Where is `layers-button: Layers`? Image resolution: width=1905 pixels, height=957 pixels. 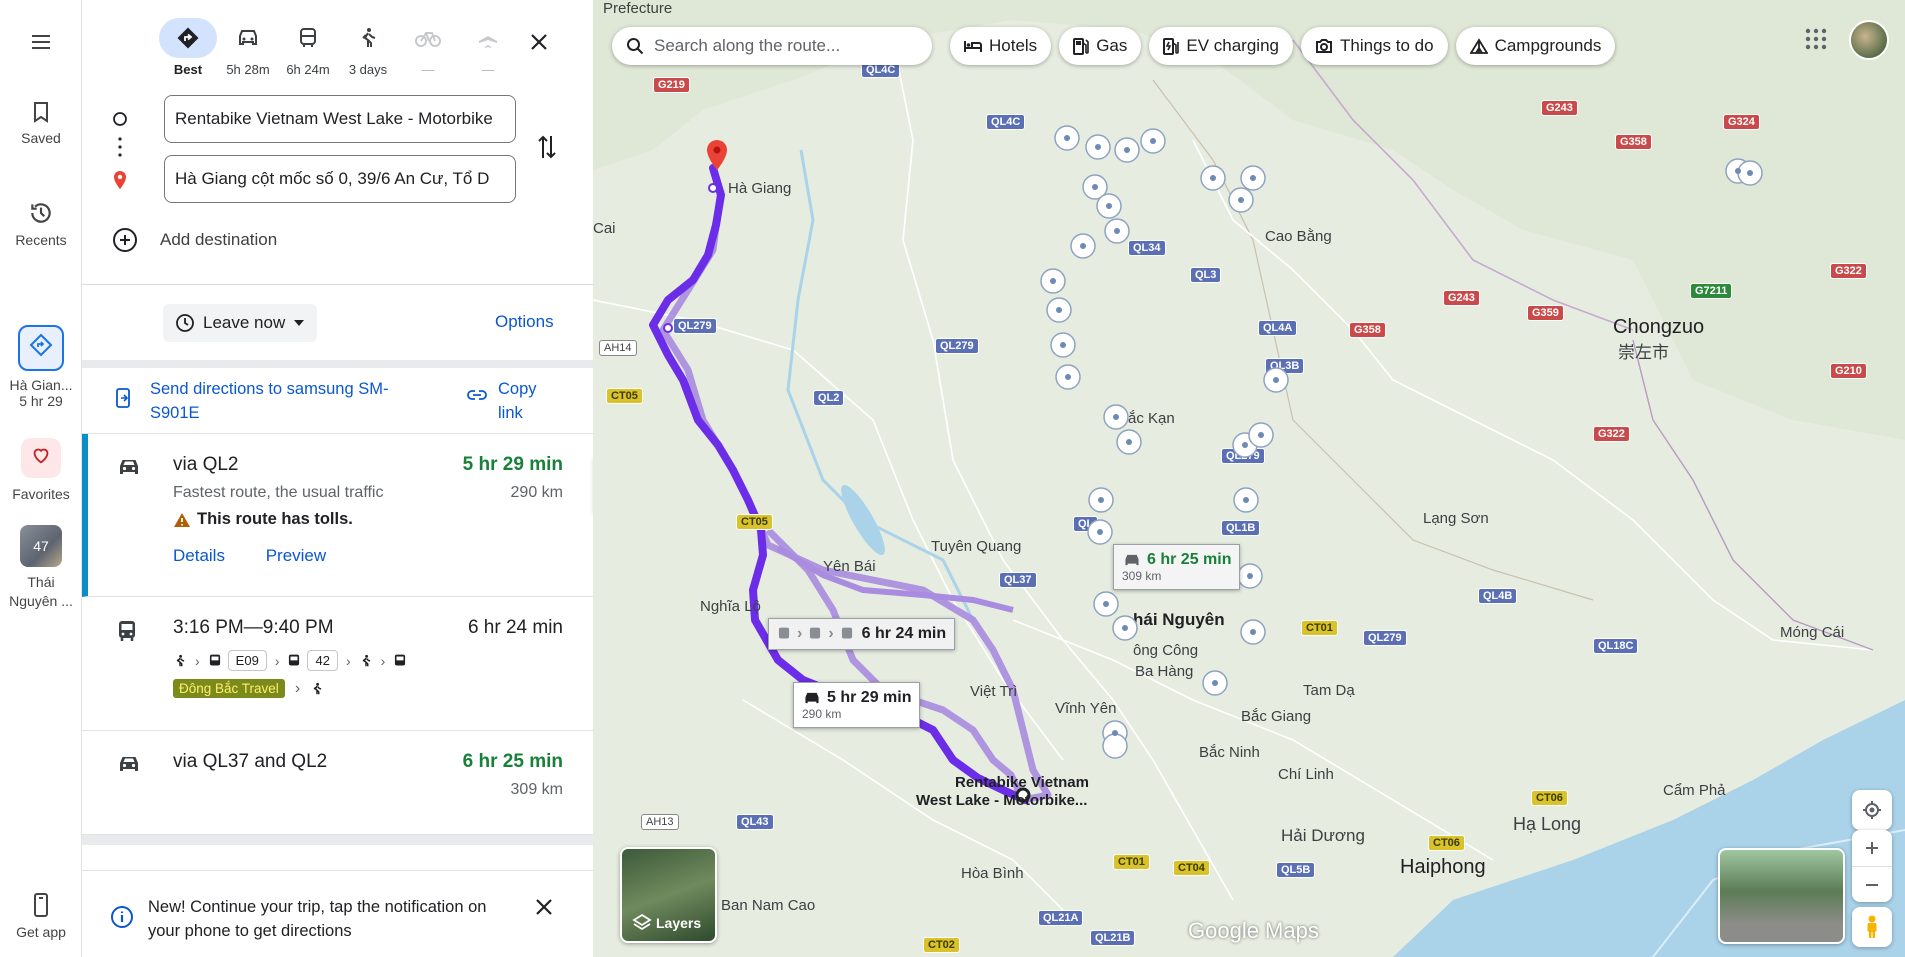 layers-button: Layers is located at coordinates (668, 895).